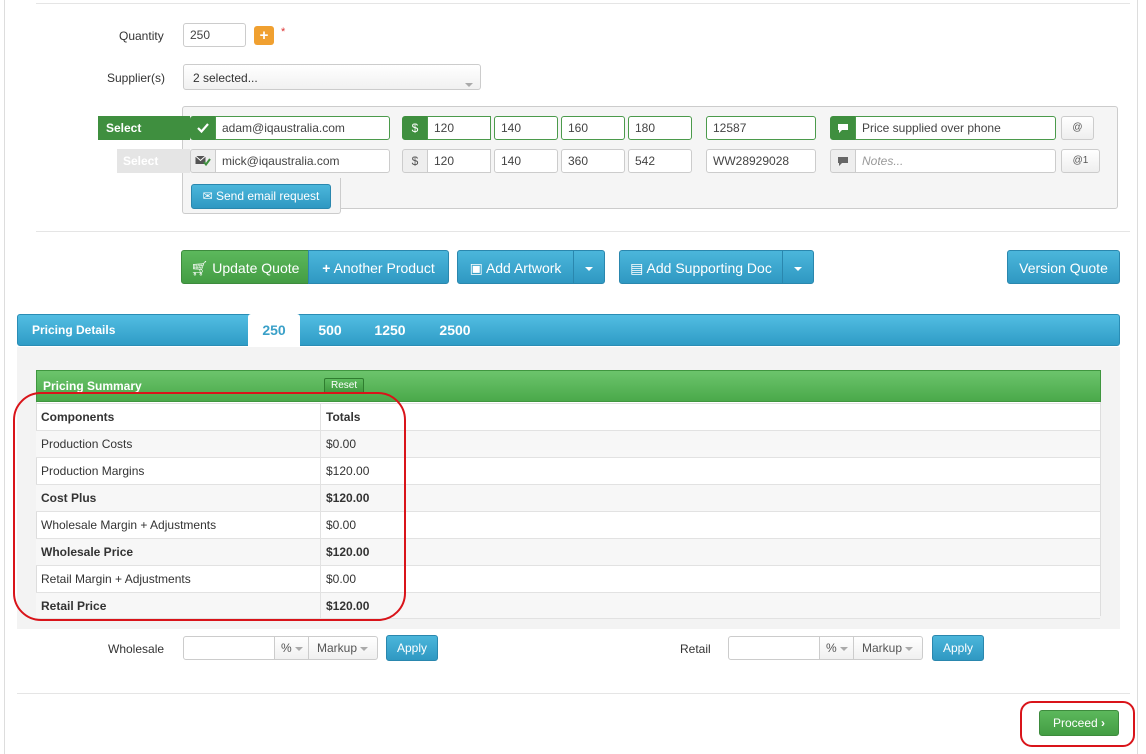 The height and width of the screenshot is (754, 1146). What do you see at coordinates (761, 161) in the screenshot?
I see `supplier-ref-input: WW28929028` at bounding box center [761, 161].